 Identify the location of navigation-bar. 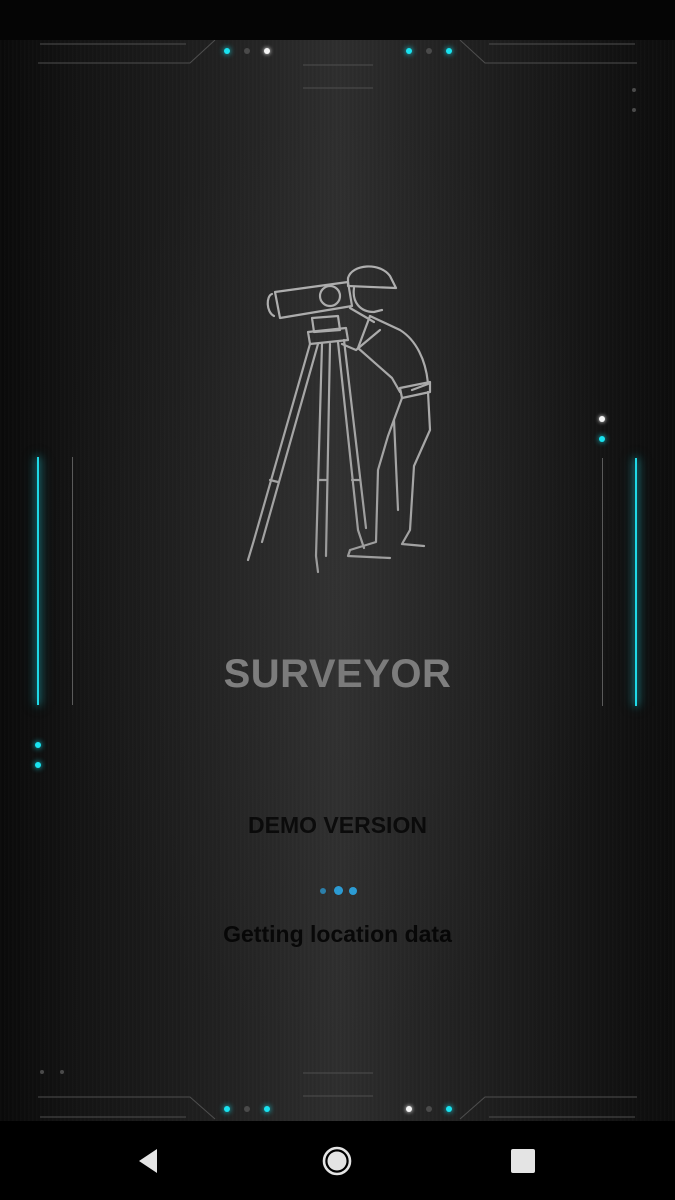
(337, 1160).